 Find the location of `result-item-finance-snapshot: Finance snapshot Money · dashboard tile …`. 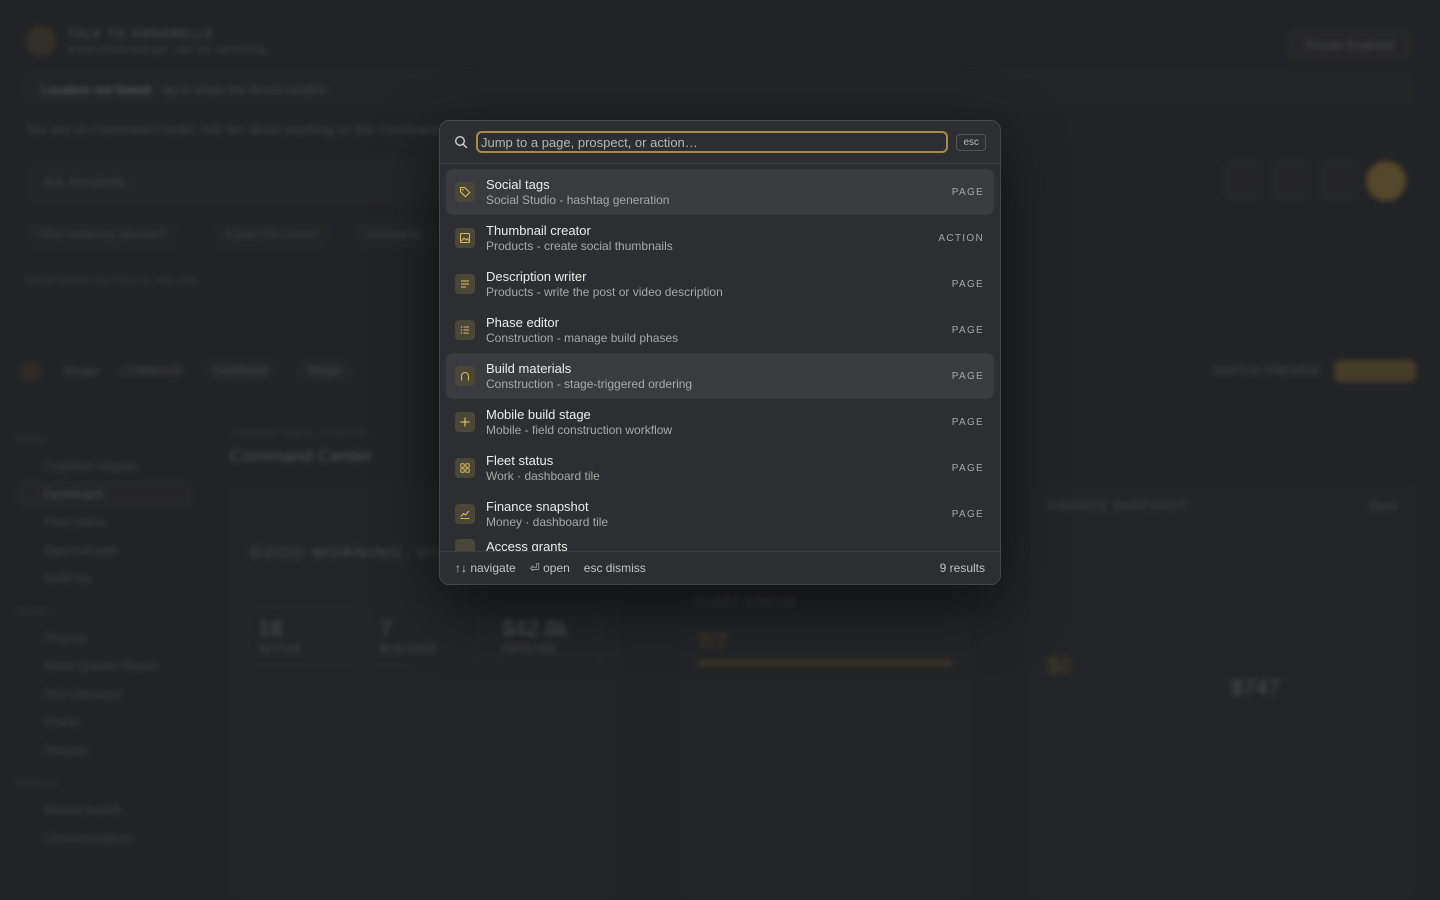

result-item-finance-snapshot: Finance snapshot Money · dashboard tile … is located at coordinates (720, 514).